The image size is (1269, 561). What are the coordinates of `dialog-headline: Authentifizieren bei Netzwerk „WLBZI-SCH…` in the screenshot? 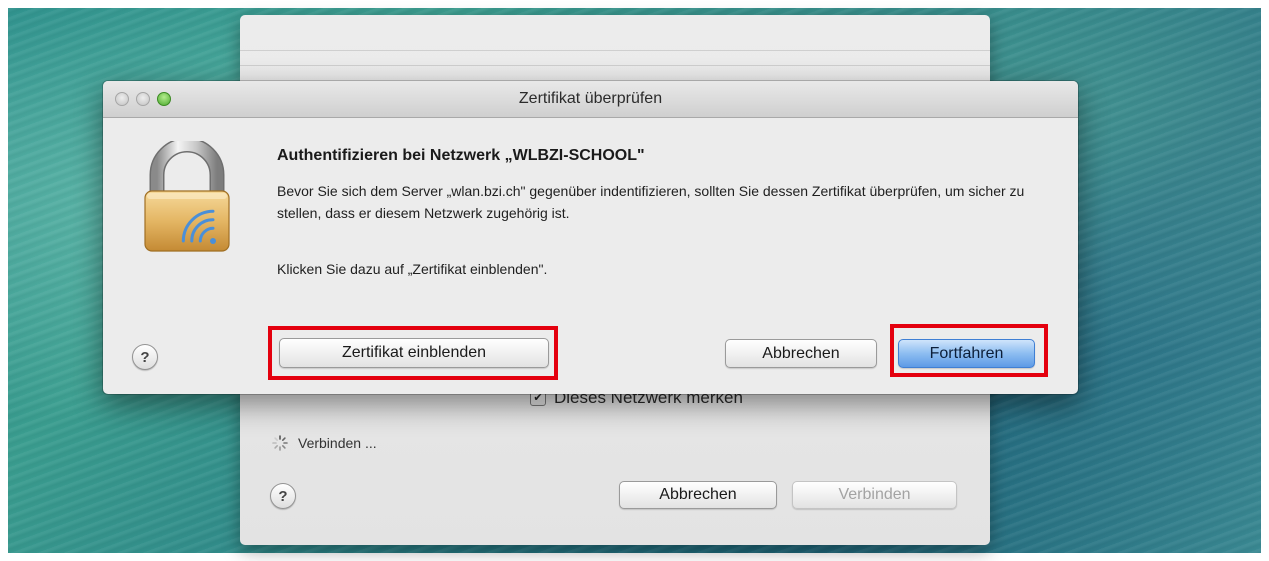 It's located at (461, 155).